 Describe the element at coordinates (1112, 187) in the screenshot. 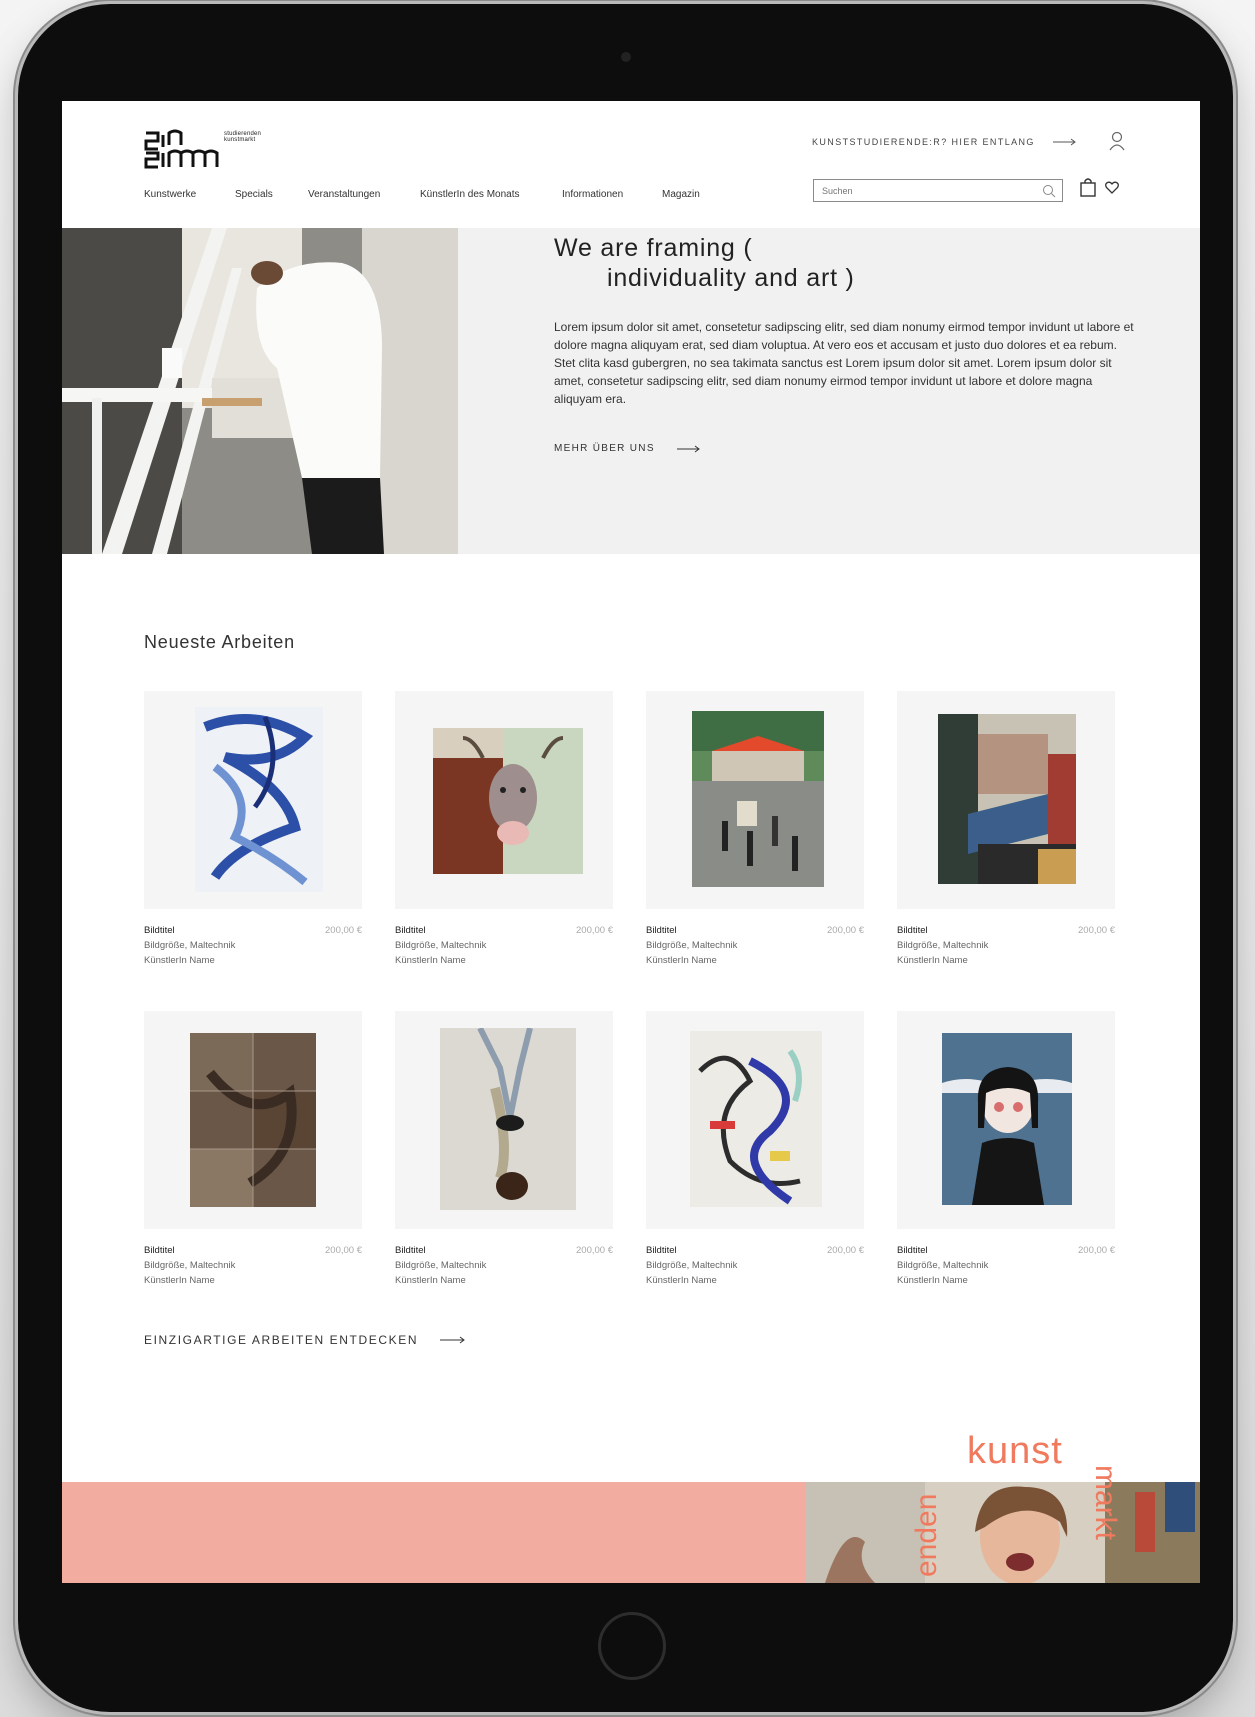

I see `heart-icon` at that location.